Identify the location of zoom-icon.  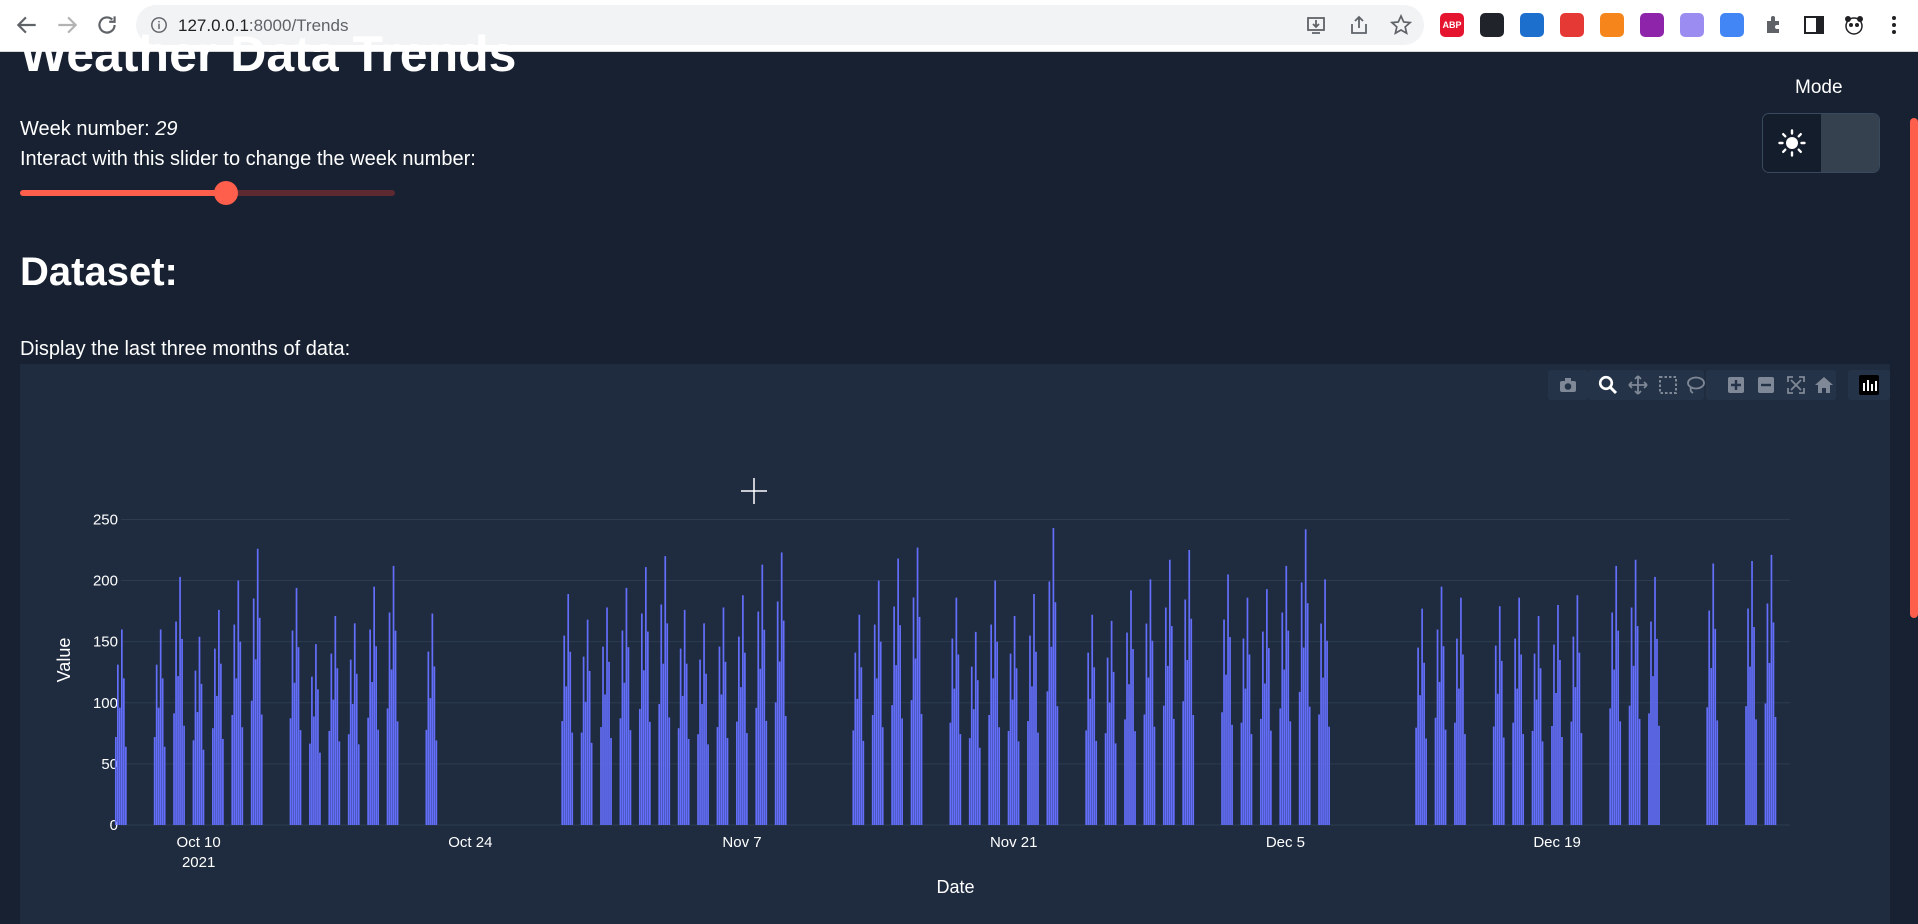
(1608, 385).